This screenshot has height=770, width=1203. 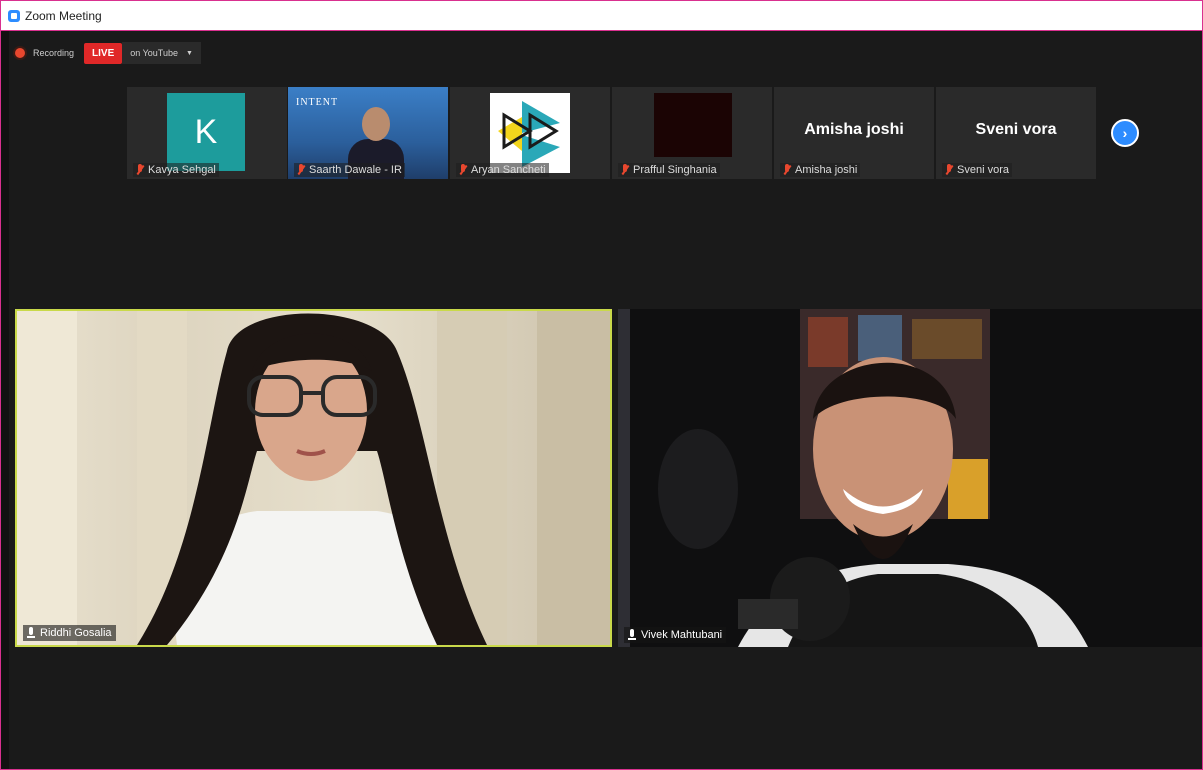 I want to click on left-edge, so click(x=5, y=400).